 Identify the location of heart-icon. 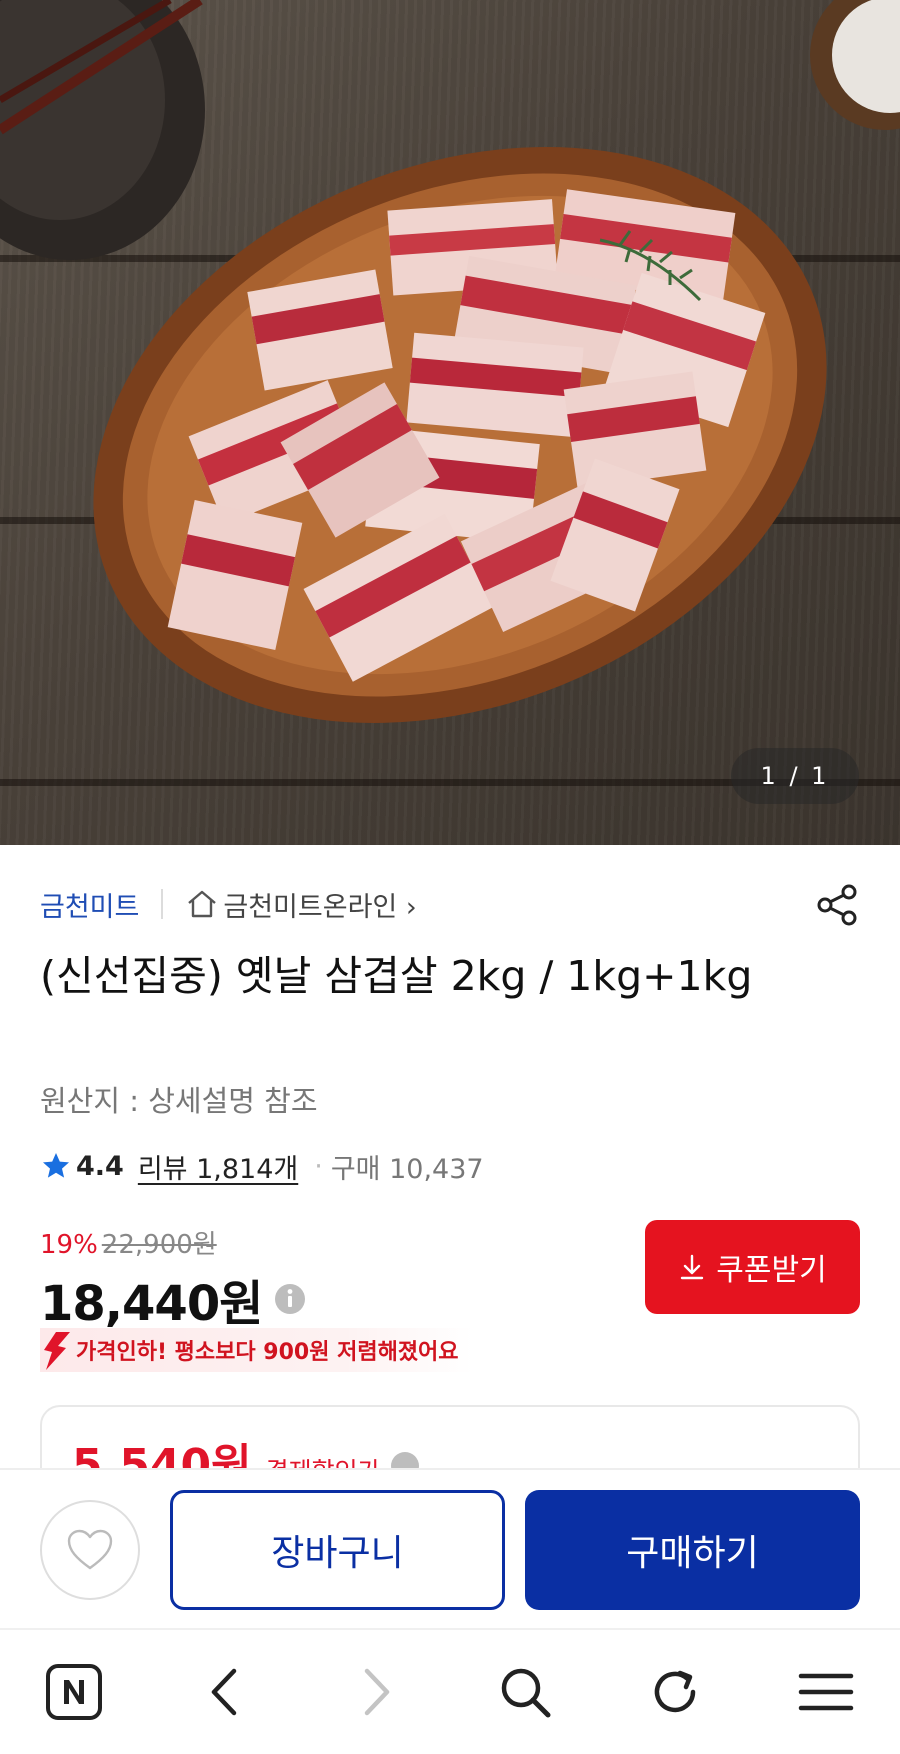
(90, 1549).